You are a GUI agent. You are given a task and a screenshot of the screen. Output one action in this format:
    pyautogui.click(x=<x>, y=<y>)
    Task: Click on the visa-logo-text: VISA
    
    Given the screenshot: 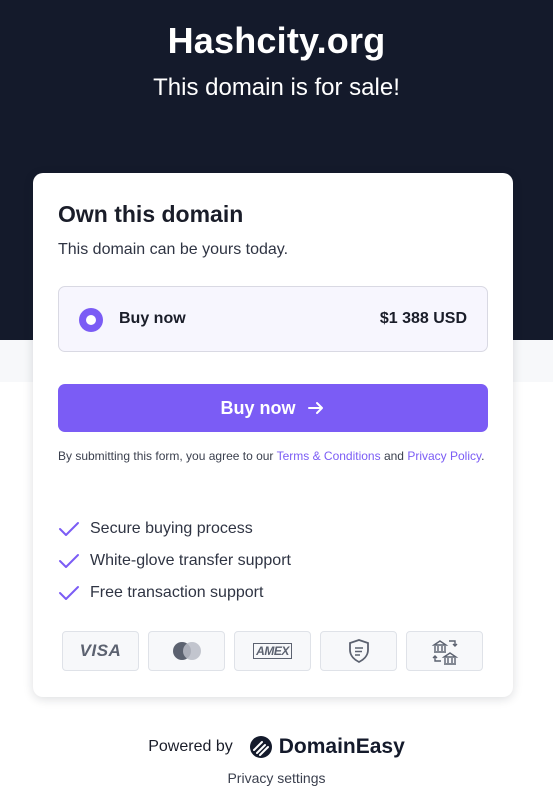 What is the action you would take?
    pyautogui.click(x=100, y=650)
    